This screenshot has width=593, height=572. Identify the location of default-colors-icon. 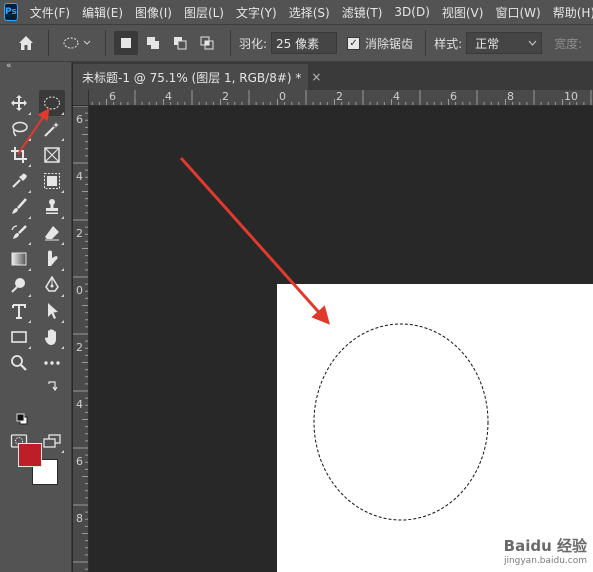
(22, 420).